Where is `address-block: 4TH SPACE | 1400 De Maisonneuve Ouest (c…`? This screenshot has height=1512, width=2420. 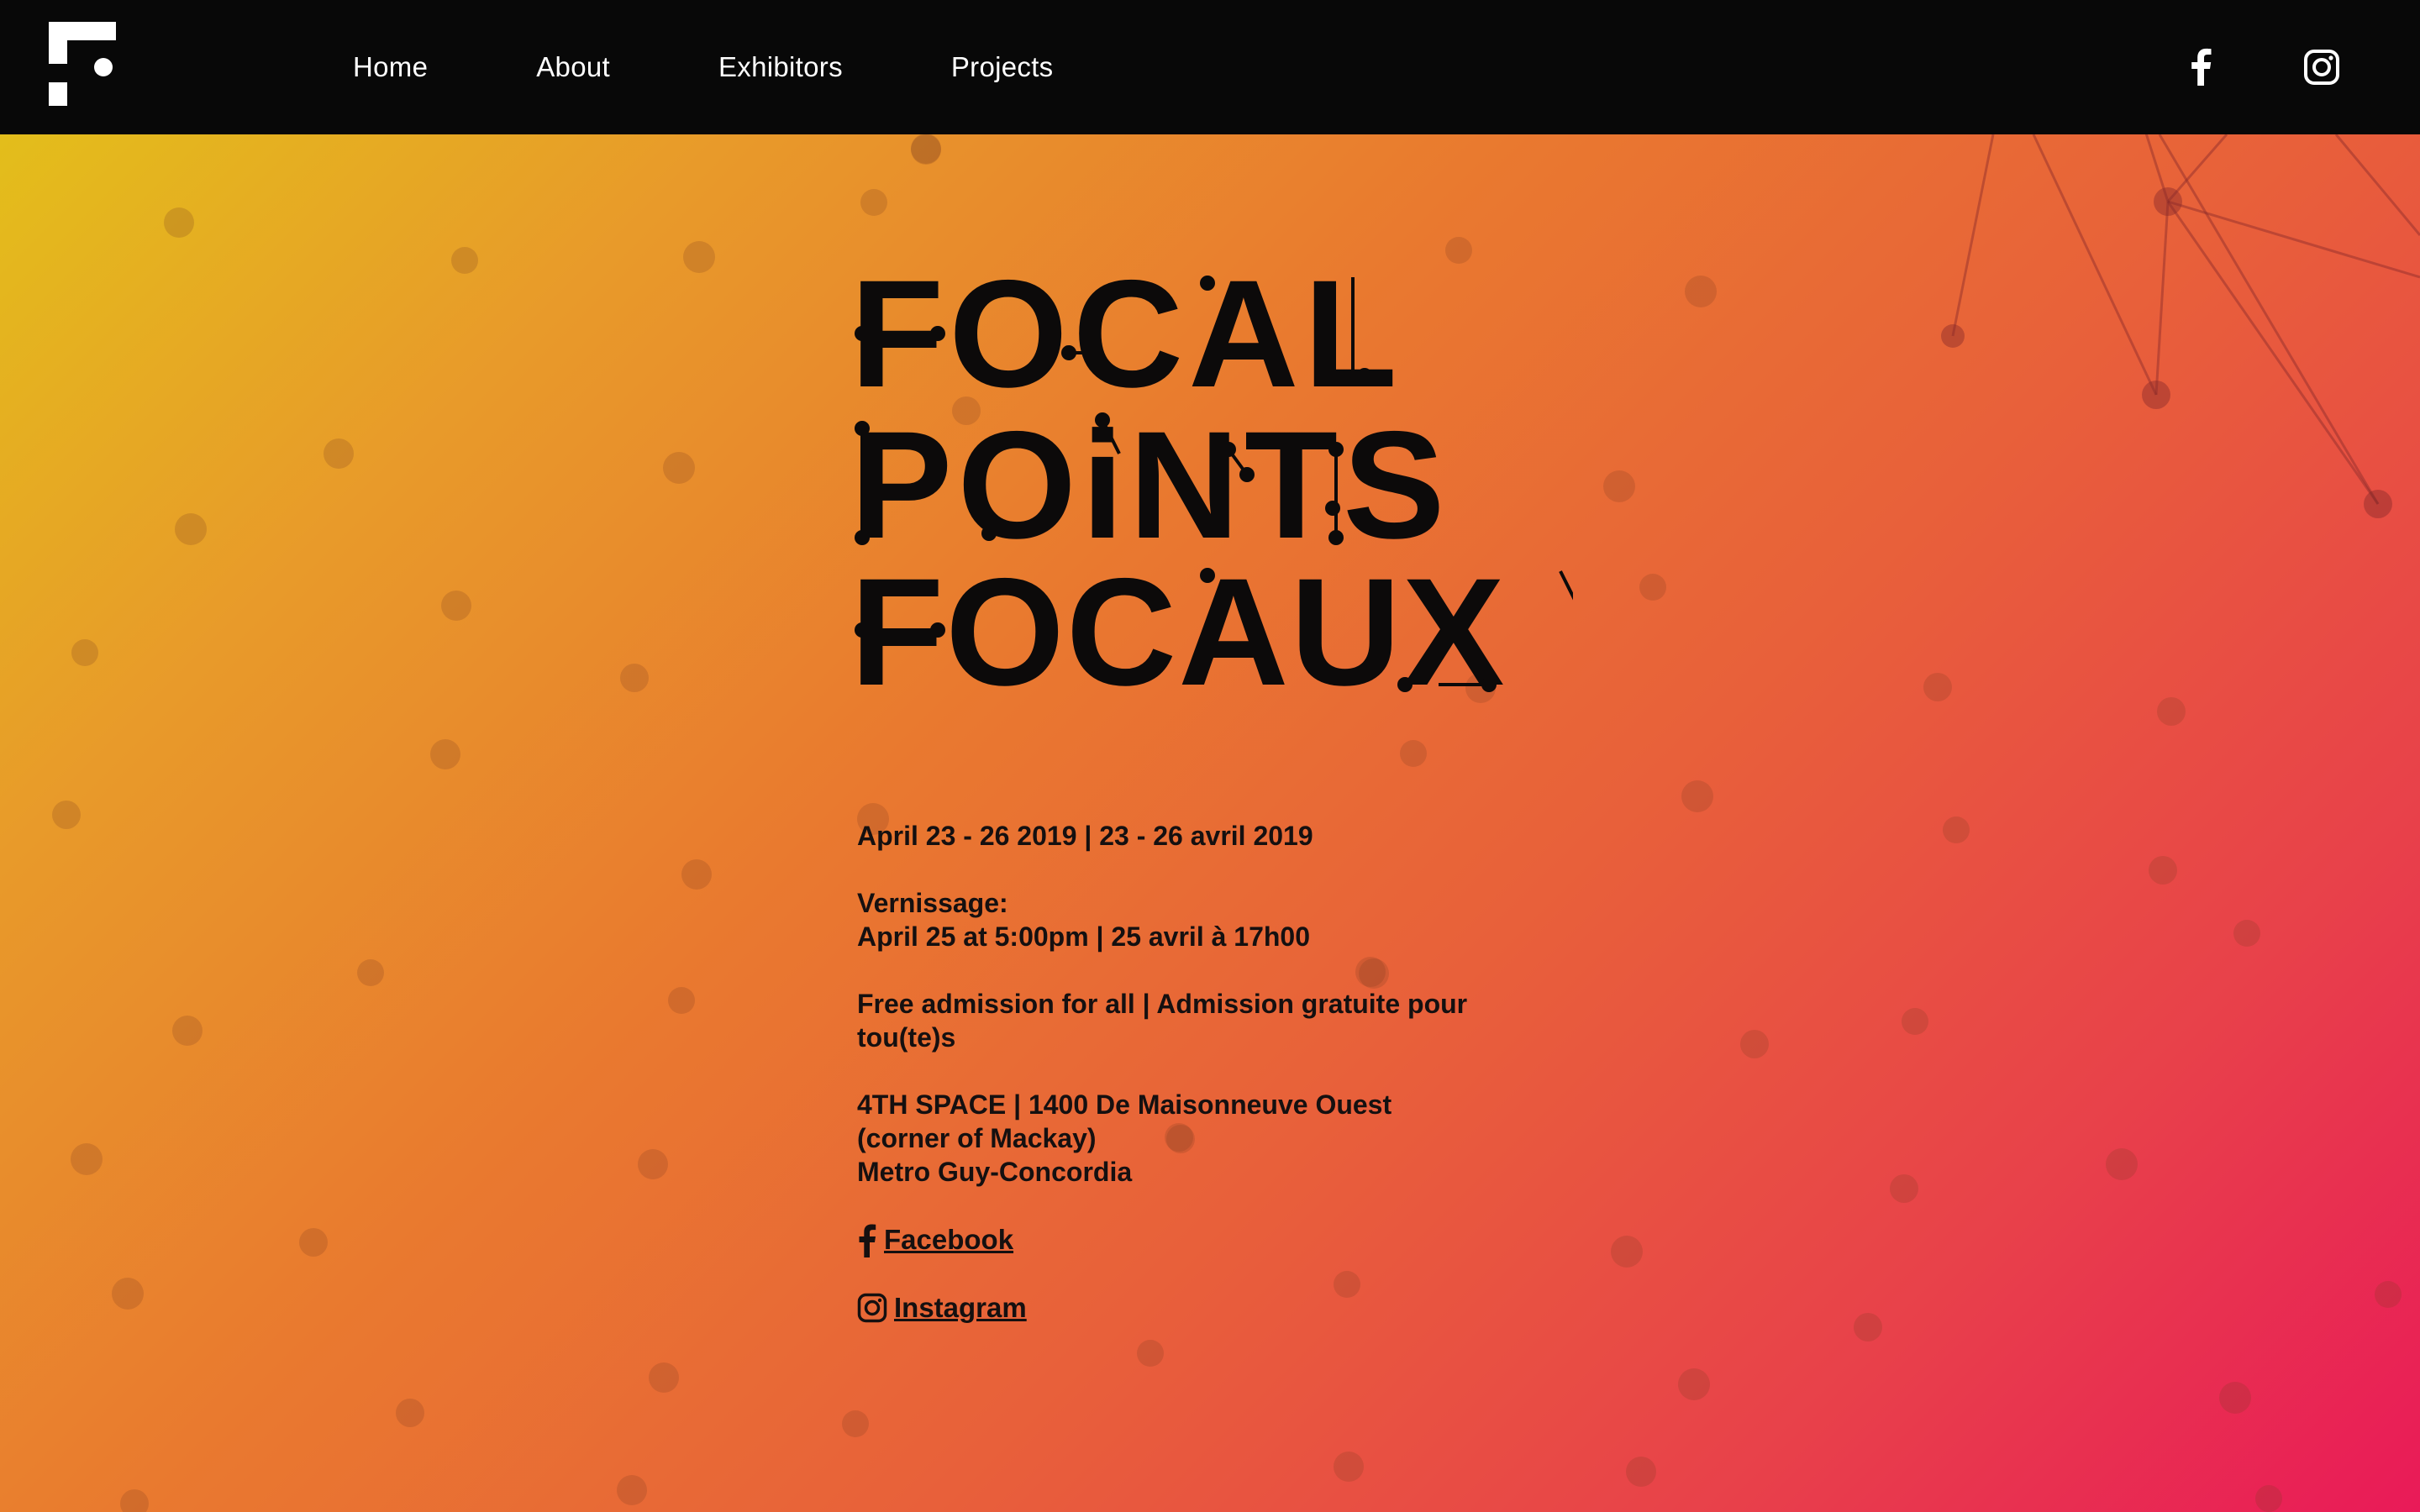
address-block: 4TH SPACE | 1400 De Maisonneuve Ouest (c… is located at coordinates (1201, 1138).